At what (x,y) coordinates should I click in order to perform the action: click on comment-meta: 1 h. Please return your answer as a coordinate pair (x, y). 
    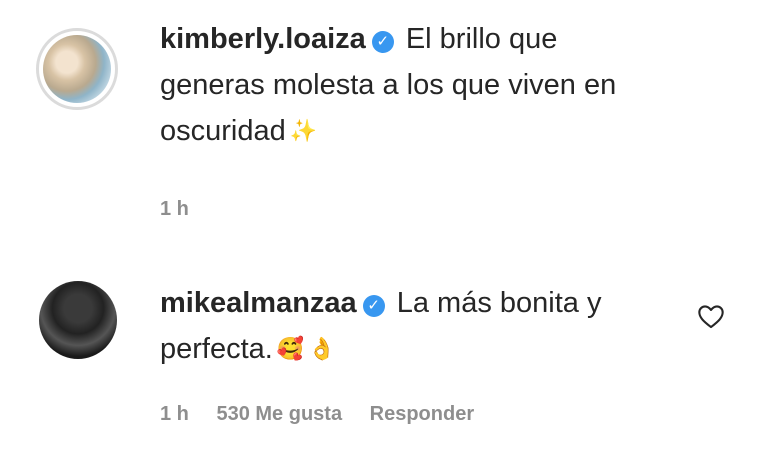
    Looking at the image, I should click on (185, 209).